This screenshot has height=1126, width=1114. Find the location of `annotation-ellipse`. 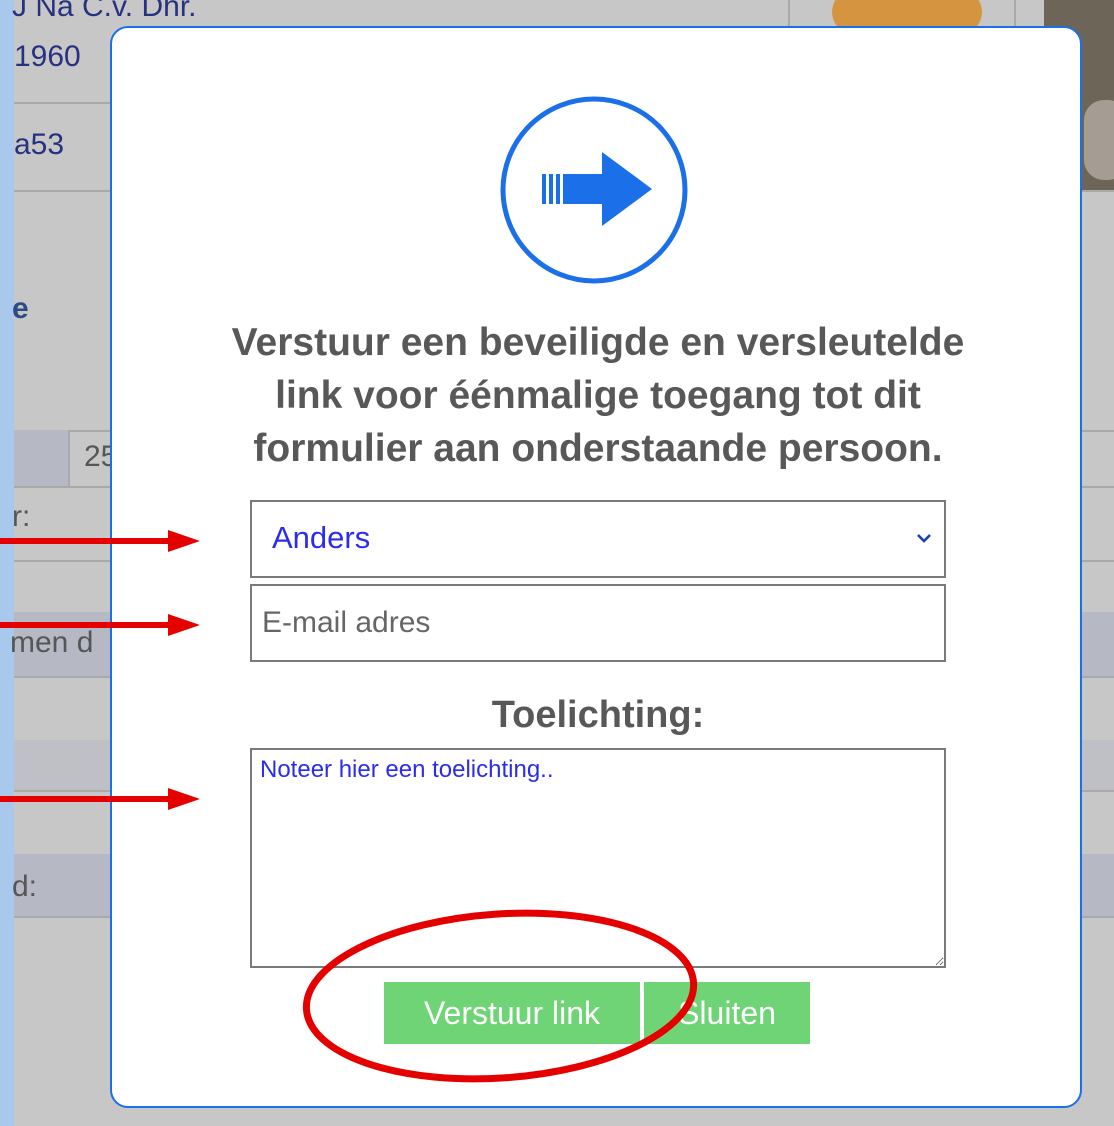

annotation-ellipse is located at coordinates (500, 996).